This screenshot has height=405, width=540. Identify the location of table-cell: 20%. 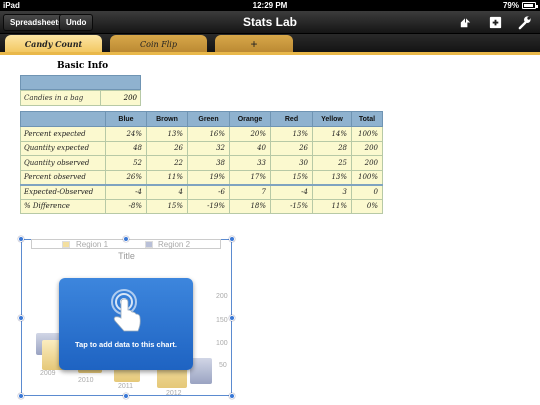
(250, 134).